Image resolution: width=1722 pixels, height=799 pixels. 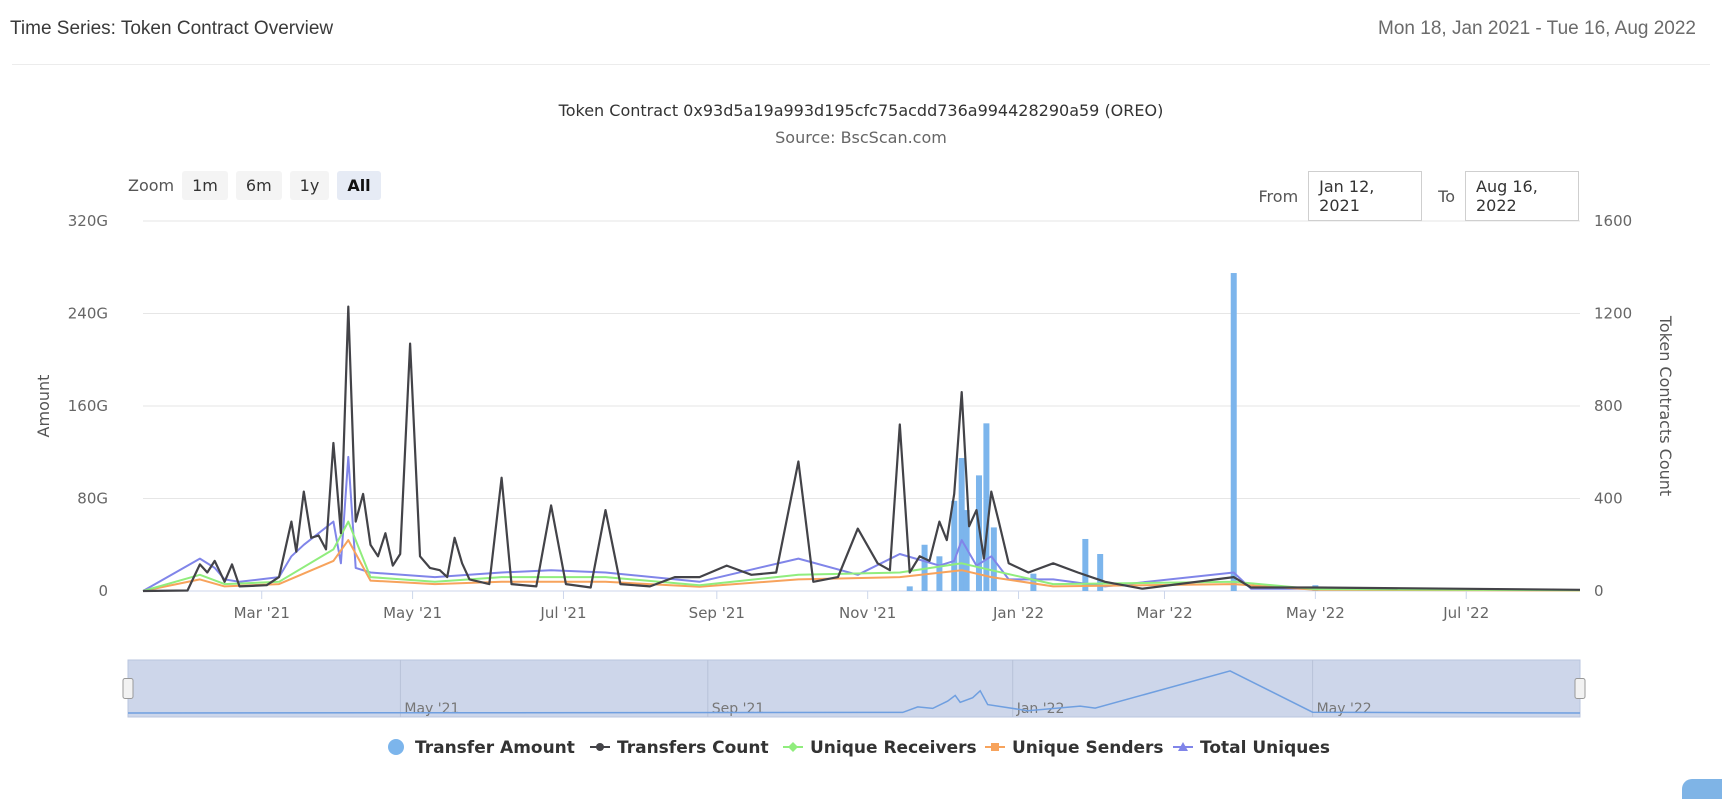 I want to click on navigator-tick-label: Sep '21, so click(x=738, y=709).